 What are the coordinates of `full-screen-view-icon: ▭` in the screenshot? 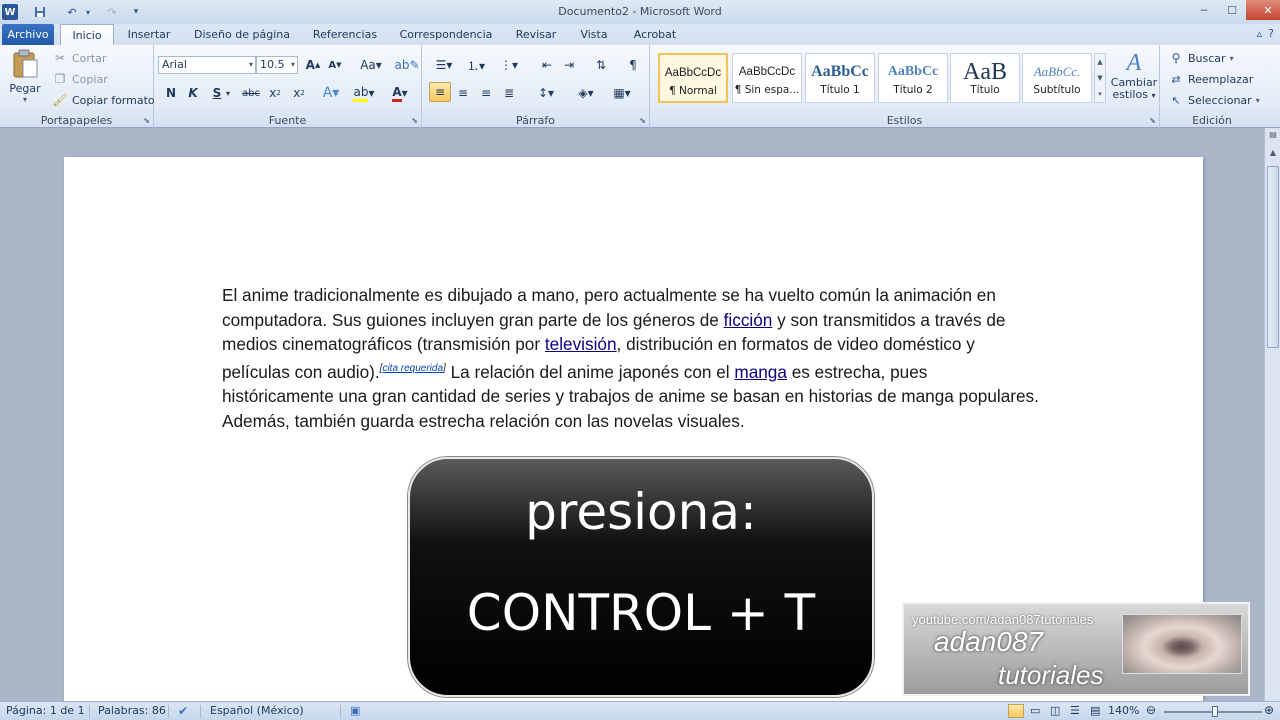 It's located at (1035, 710).